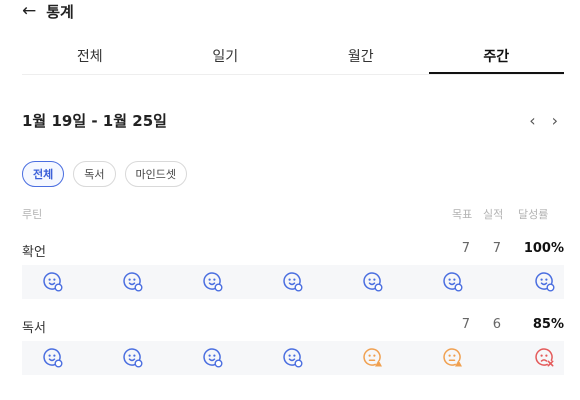 The image size is (580, 400). What do you see at coordinates (293, 214) in the screenshot?
I see `column-headers: 루틴 목표 실적 달성률` at bounding box center [293, 214].